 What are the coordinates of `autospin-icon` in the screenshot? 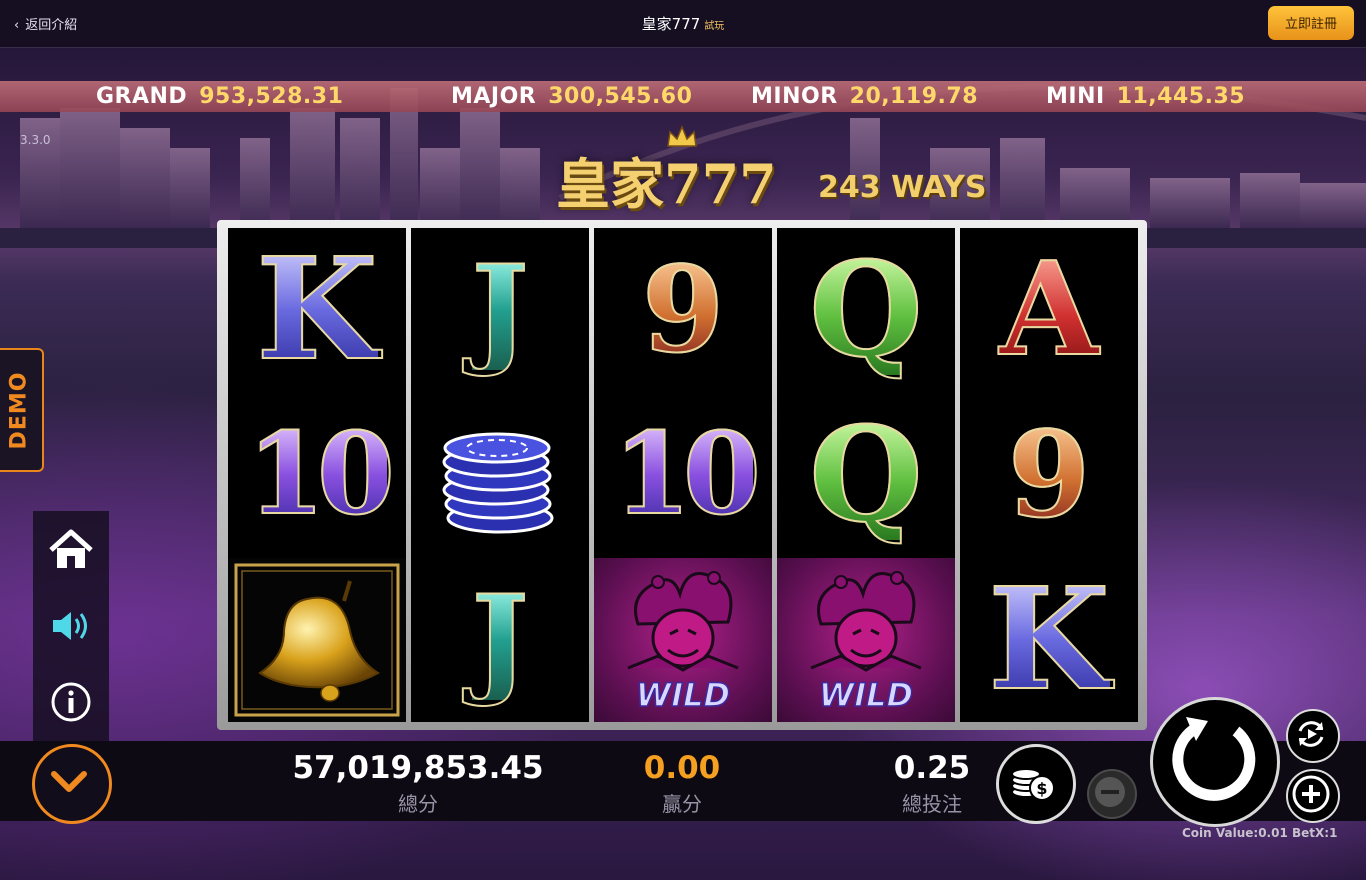 It's located at (1311, 734).